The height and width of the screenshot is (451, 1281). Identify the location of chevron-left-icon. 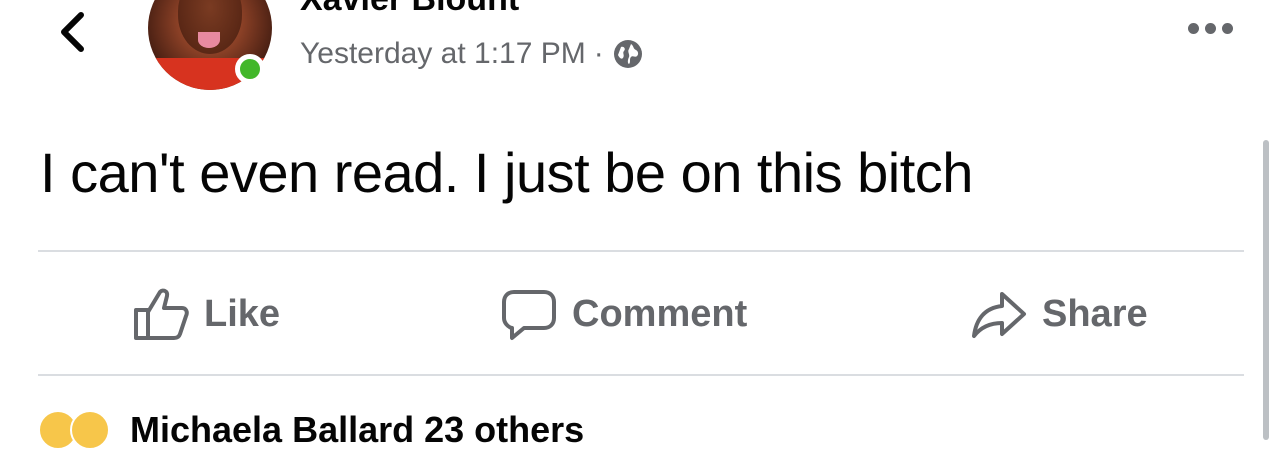
(72, 32).